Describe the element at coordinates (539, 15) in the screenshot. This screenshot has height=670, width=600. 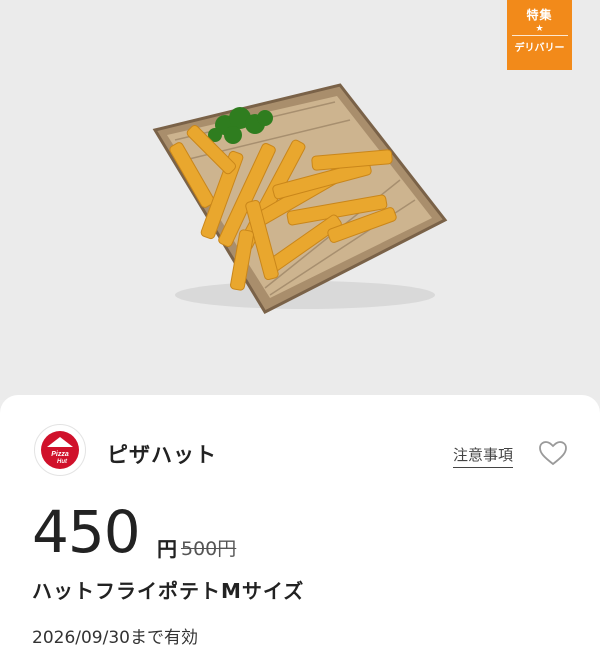
I see `badge-feature-label: 特集` at that location.